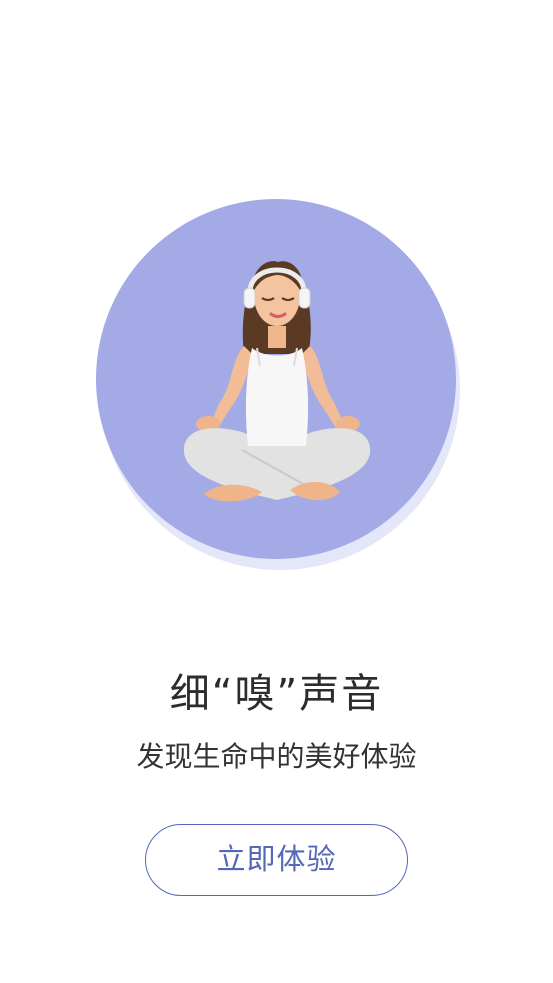 This screenshot has width=553, height=983. I want to click on try-now-button: 立即体验, so click(276, 860).